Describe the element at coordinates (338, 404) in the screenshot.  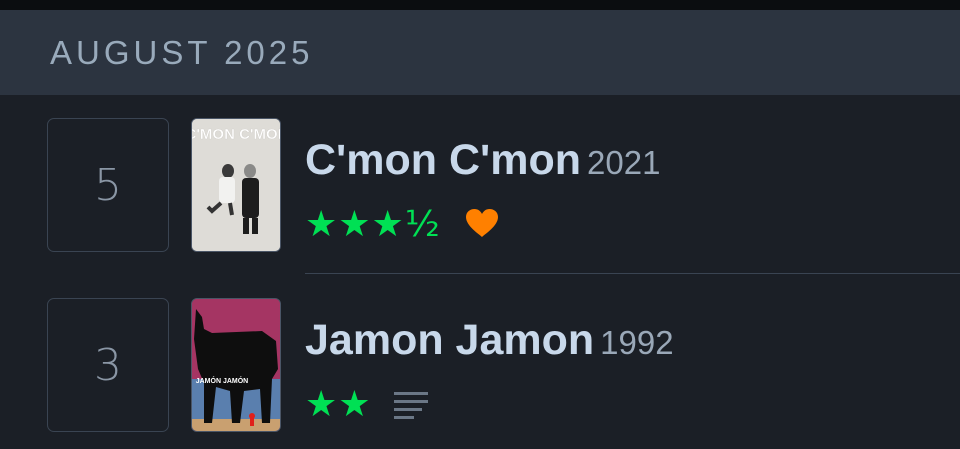
I see `star-rating: ★★` at that location.